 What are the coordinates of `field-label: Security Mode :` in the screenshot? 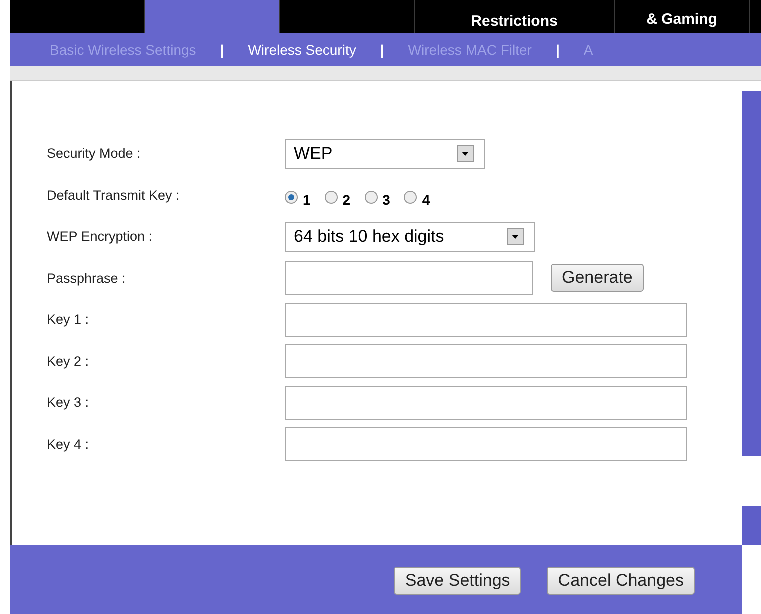 It's located at (94, 154).